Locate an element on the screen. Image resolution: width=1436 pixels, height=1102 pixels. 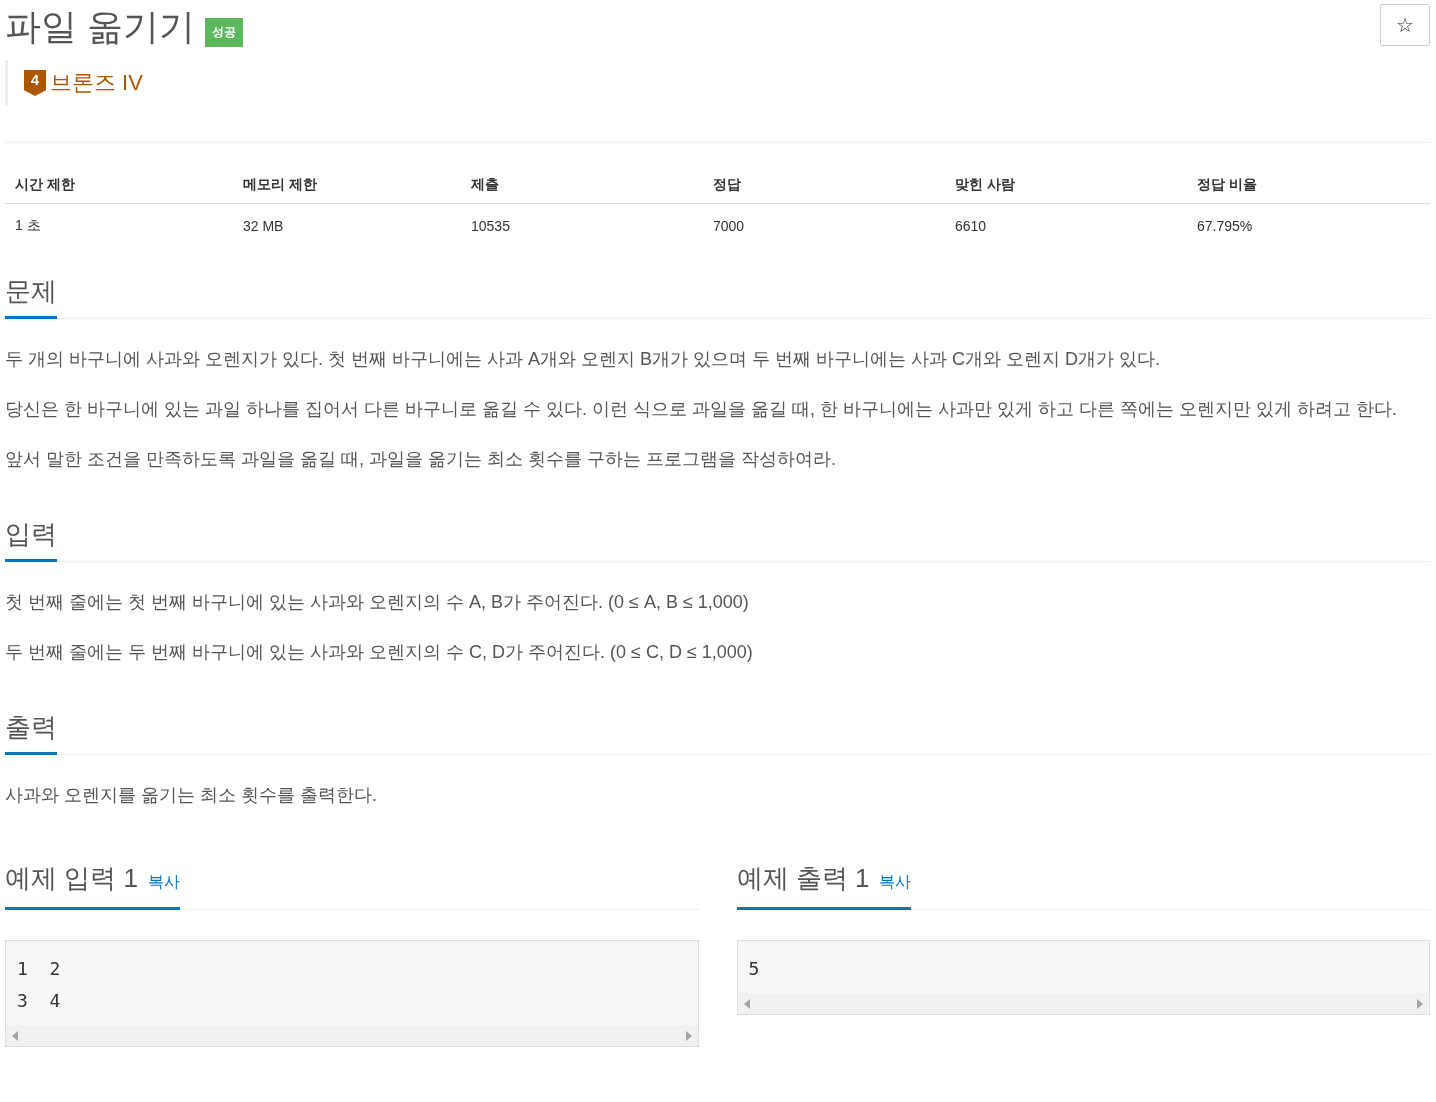
paragraph: 사과와 오렌지를 옮기는 최소 횟수를 출력한다. is located at coordinates (191, 795).